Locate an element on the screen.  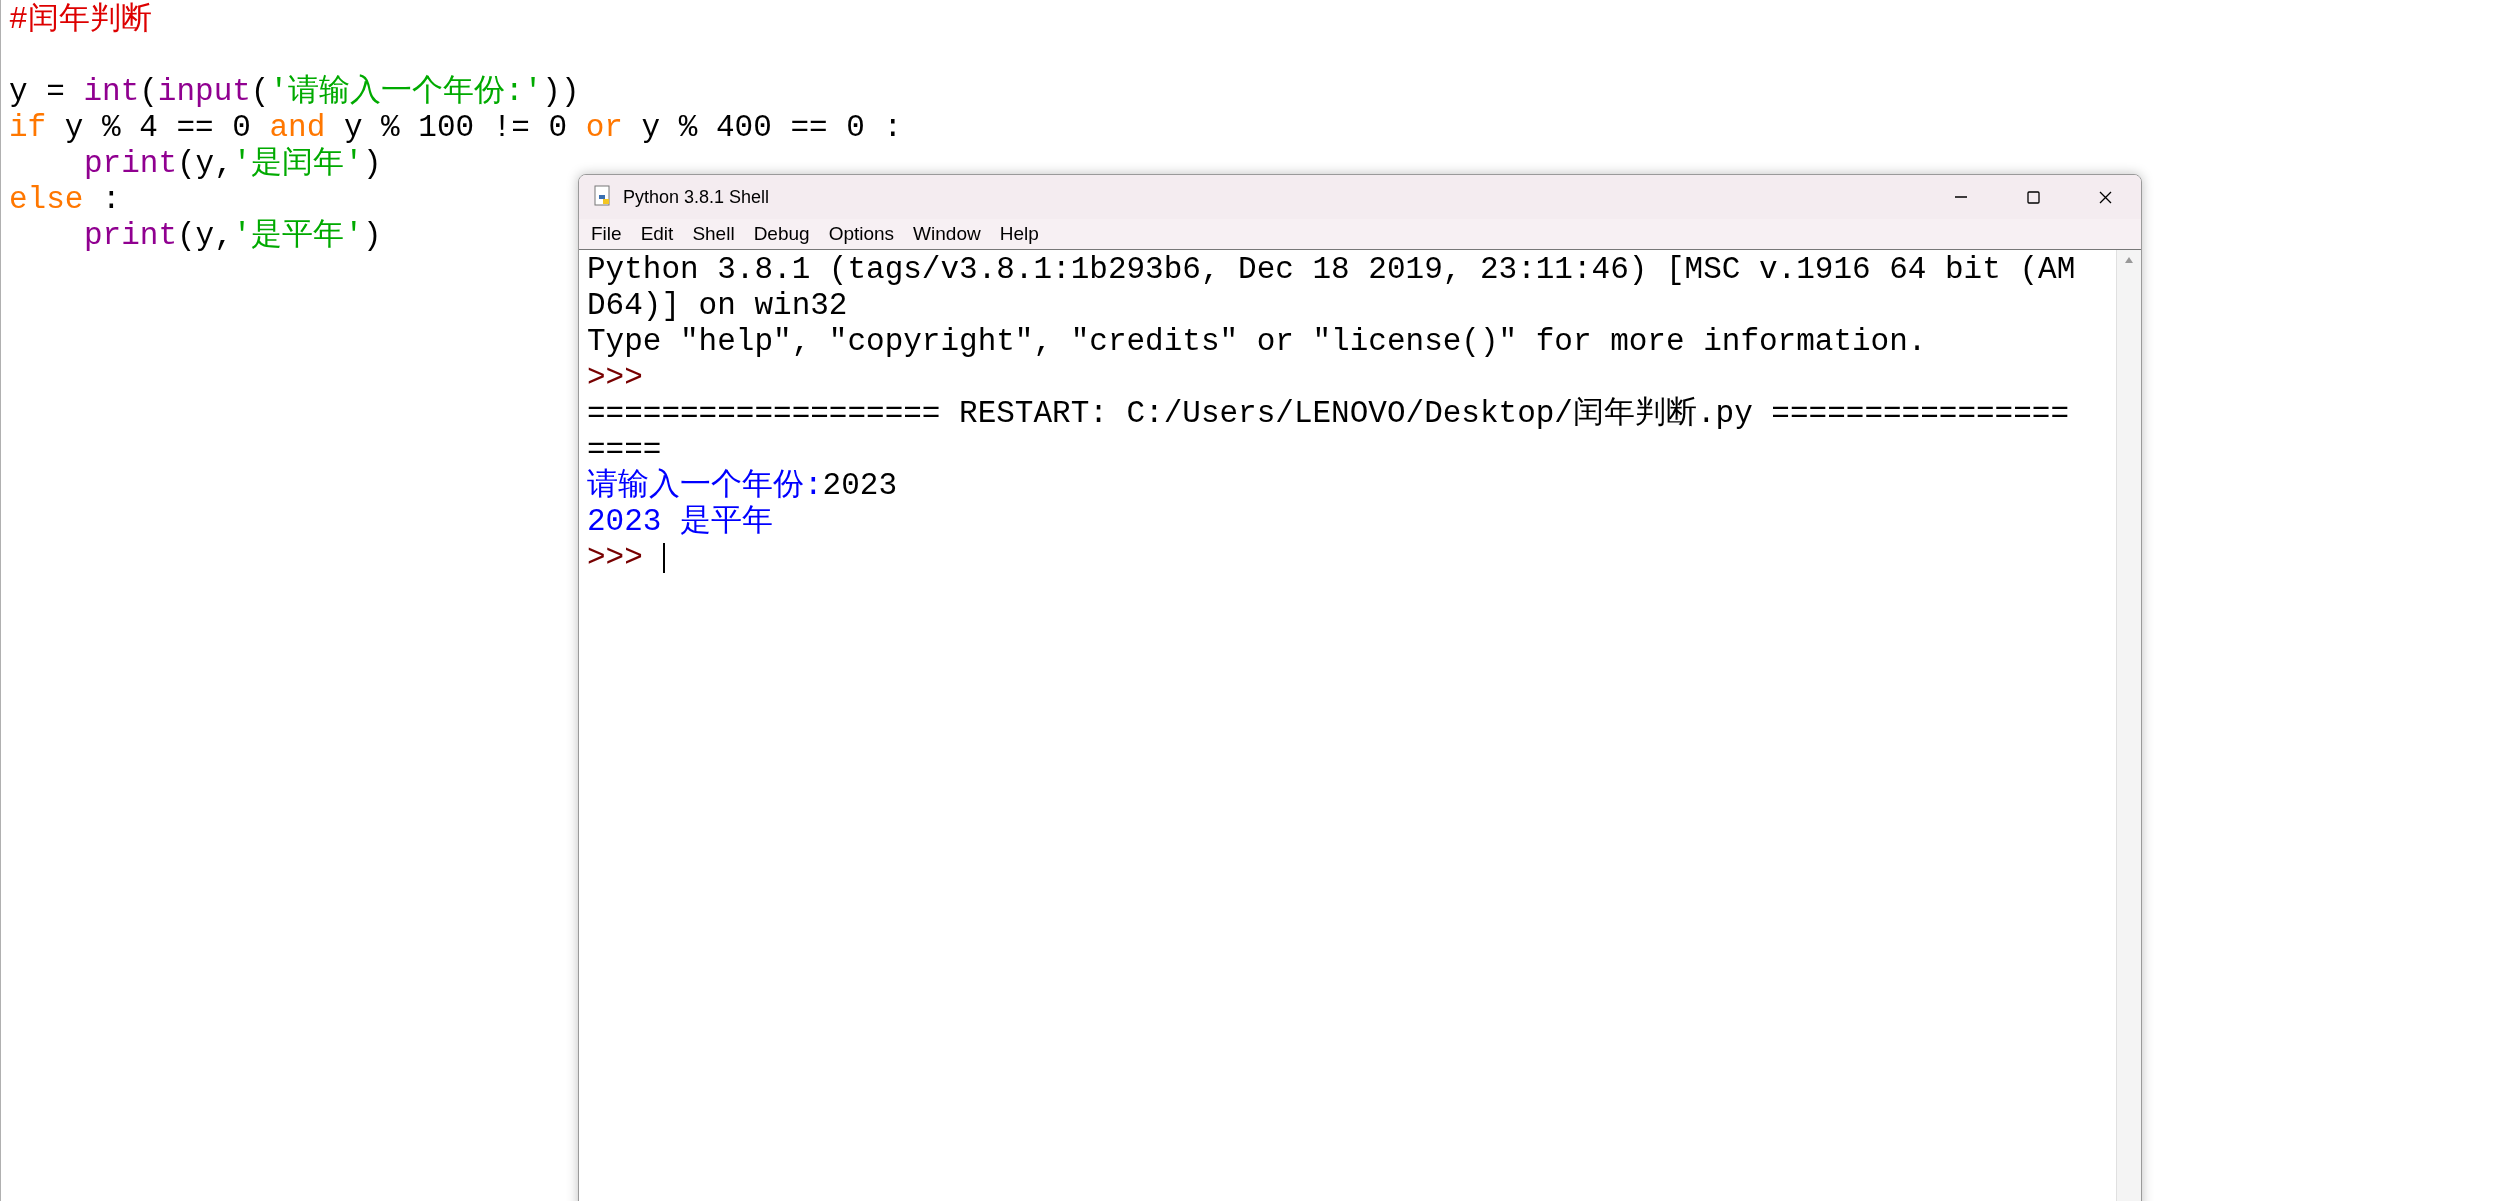
shell-line: Python 3.8.1 (tags/v3.8.1:1b293b6, Dec 18 2019, 23:11:46) [MSC v.1916 64 bit (AM is located at coordinates (1331, 270).